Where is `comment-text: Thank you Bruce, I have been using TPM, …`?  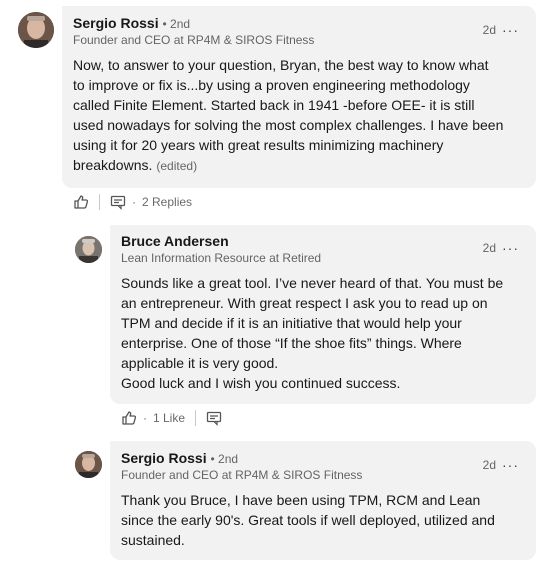 comment-text: Thank you Bruce, I have been using TPM, … is located at coordinates (327, 520).